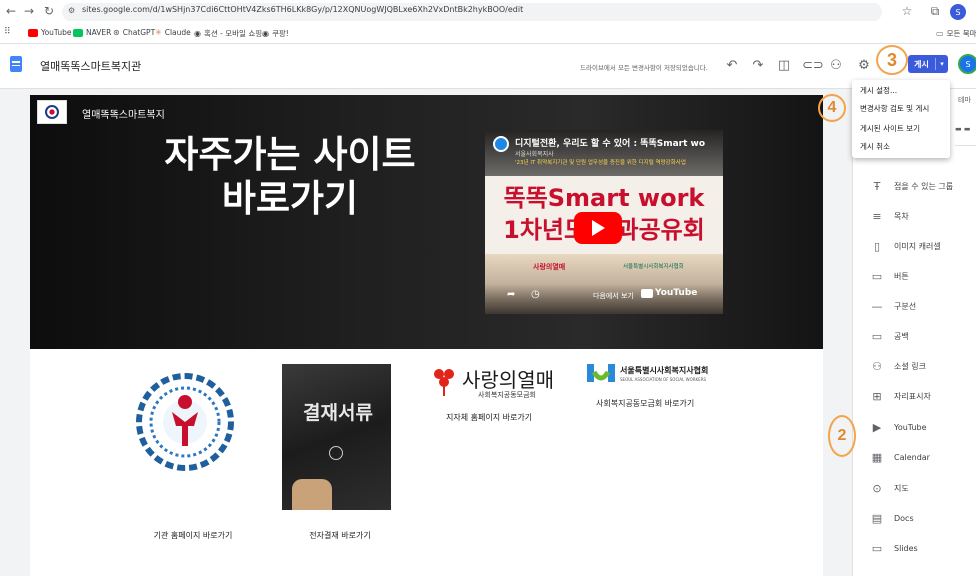 The image size is (976, 576). I want to click on link2-image: 결재서류, so click(336, 437).